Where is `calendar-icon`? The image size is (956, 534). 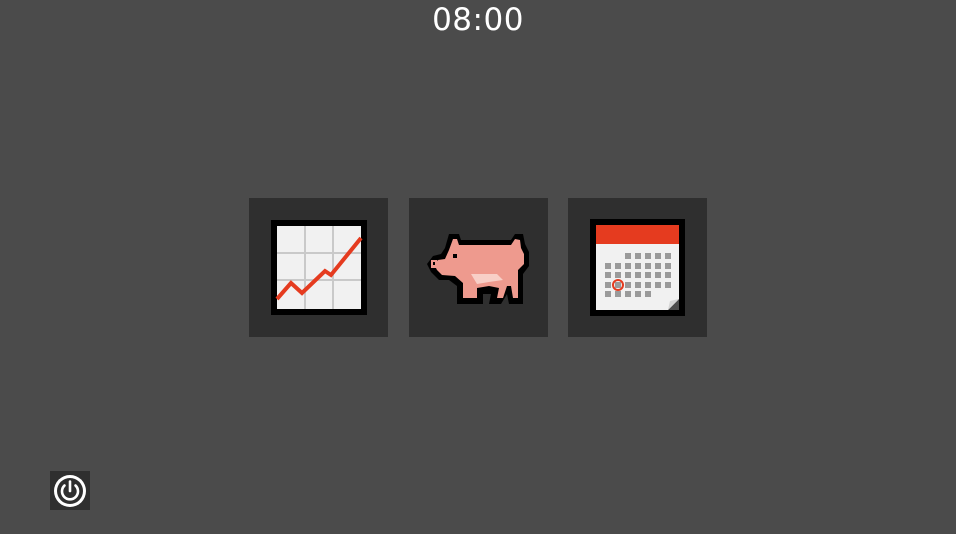 calendar-icon is located at coordinates (637, 267).